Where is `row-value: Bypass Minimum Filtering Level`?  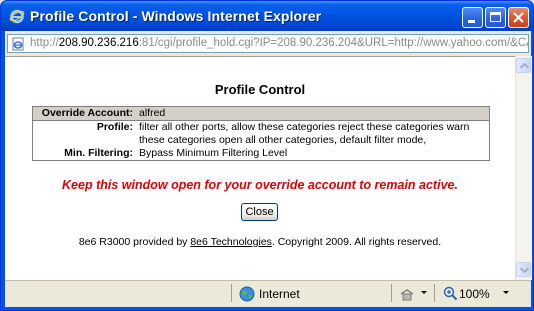
row-value: Bypass Minimum Filtering Level is located at coordinates (213, 153).